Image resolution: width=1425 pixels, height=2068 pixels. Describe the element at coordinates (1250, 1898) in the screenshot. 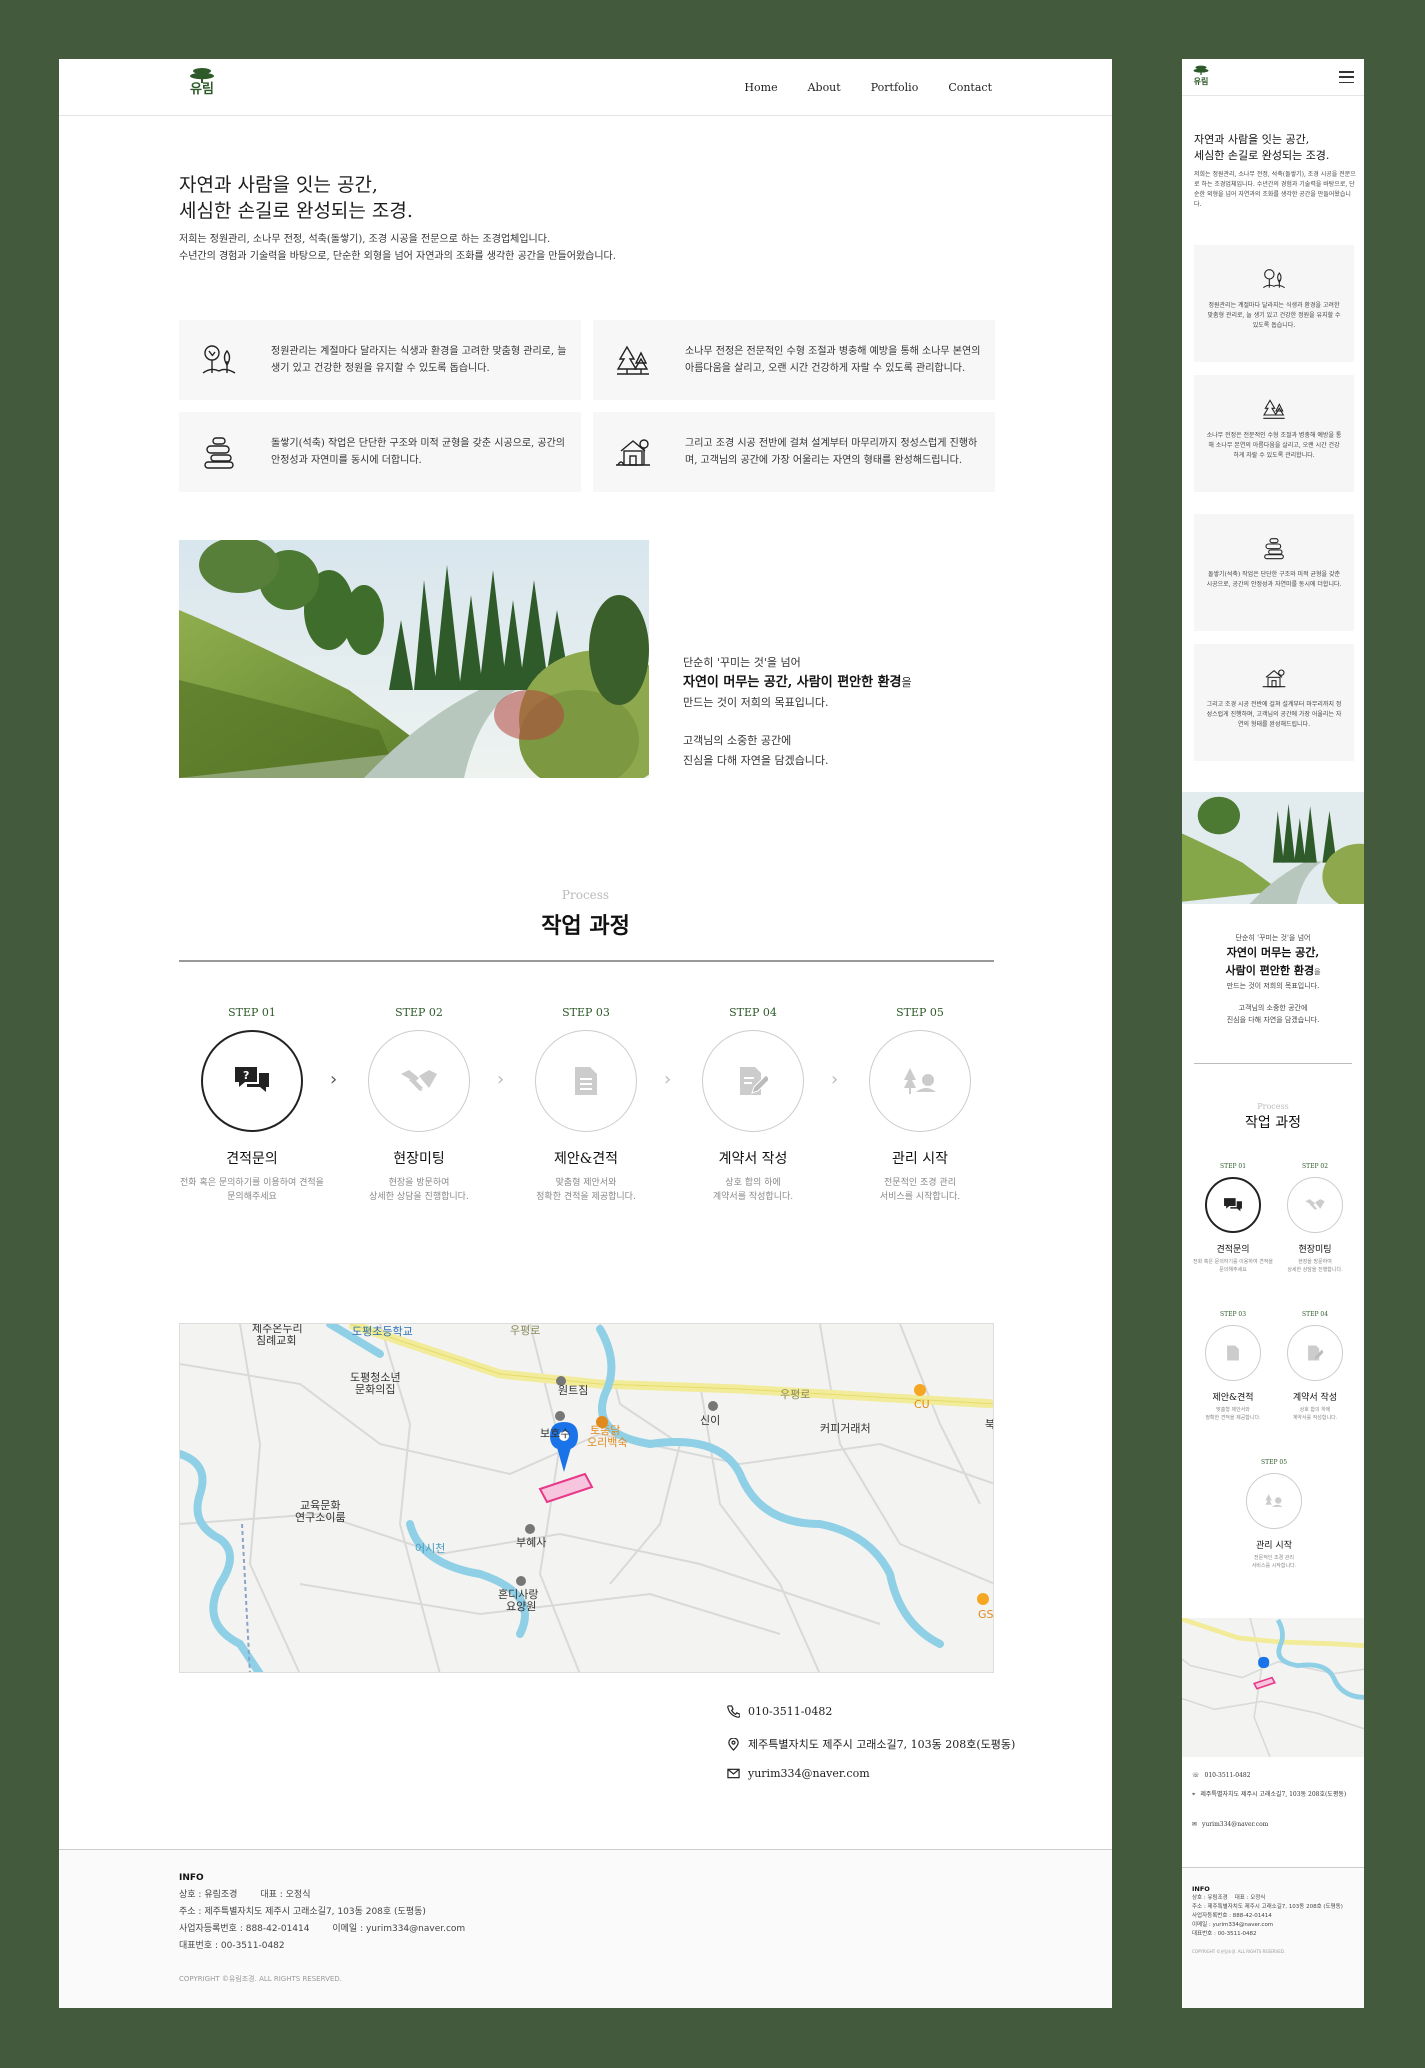

I see `footer-ceo: 대표 : 오정식` at that location.